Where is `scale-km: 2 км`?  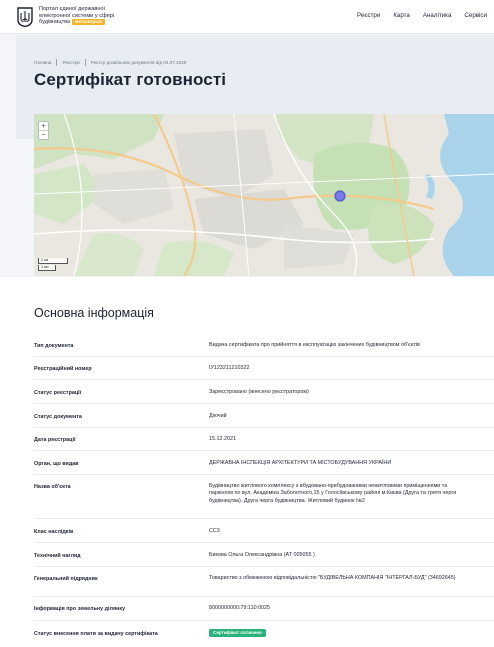
scale-km: 2 км is located at coordinates (53, 261).